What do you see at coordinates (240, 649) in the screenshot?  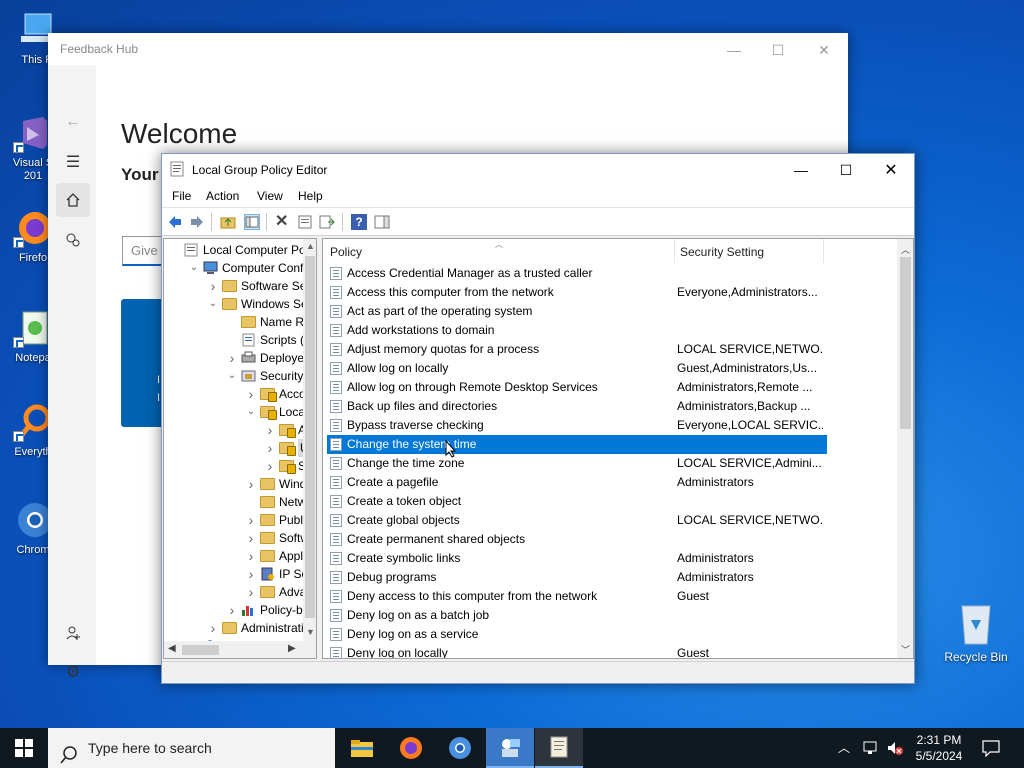 I see `tree-horizontal-scrollbar: ◀ ▶` at bounding box center [240, 649].